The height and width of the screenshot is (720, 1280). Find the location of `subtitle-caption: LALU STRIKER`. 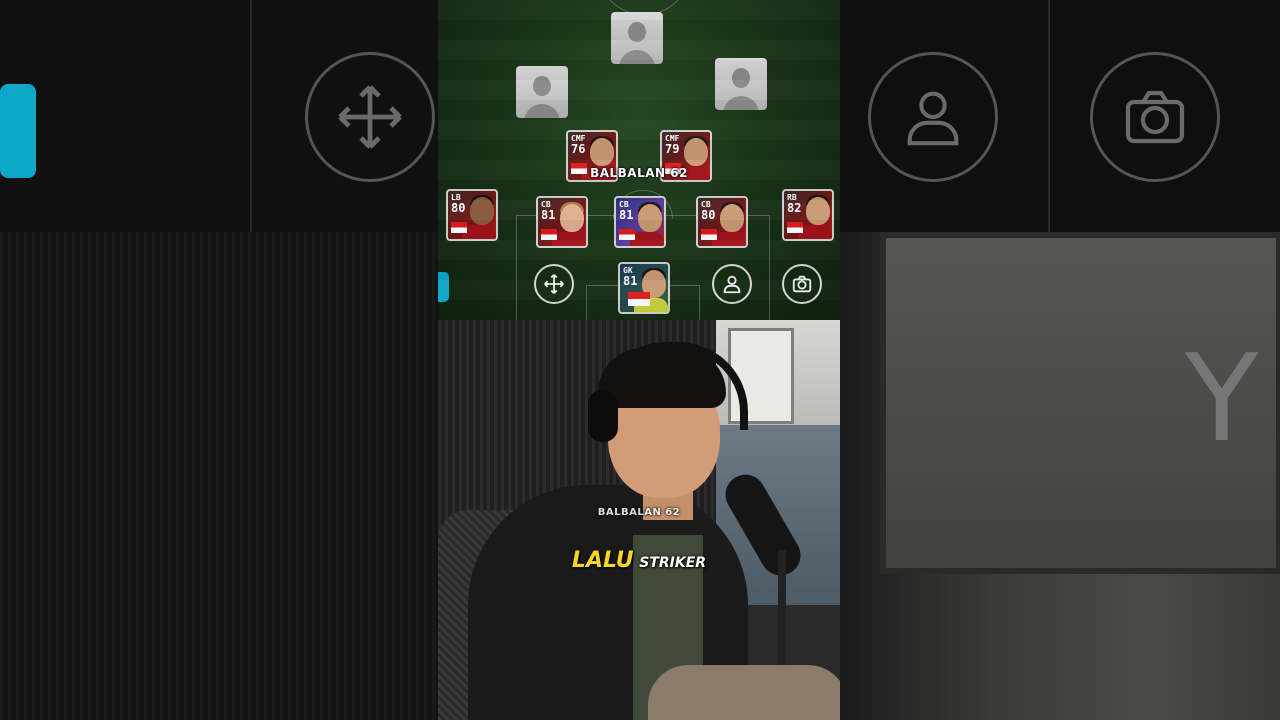

subtitle-caption: LALU STRIKER is located at coordinates (639, 560).